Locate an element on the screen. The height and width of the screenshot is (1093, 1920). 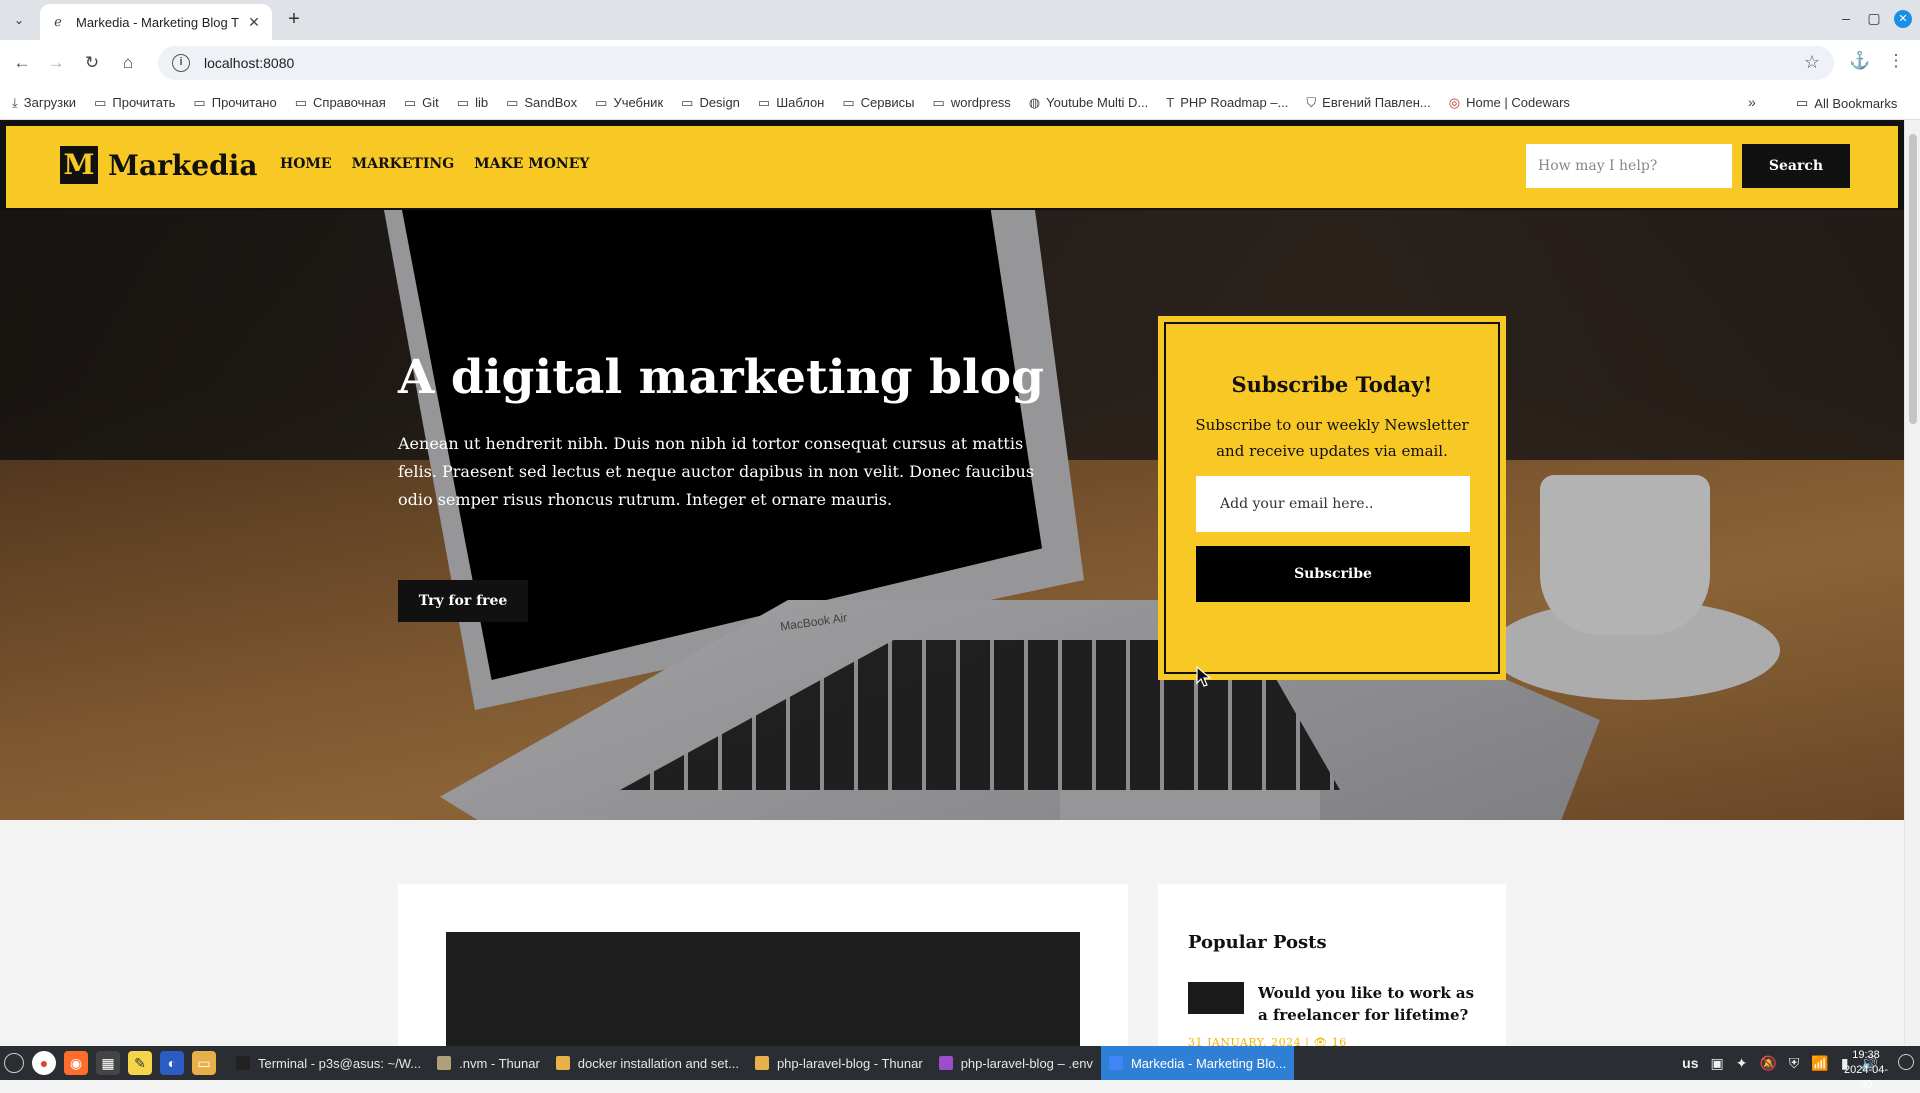
bookmark-item: ⤓ Загрузки is located at coordinates (44, 103).